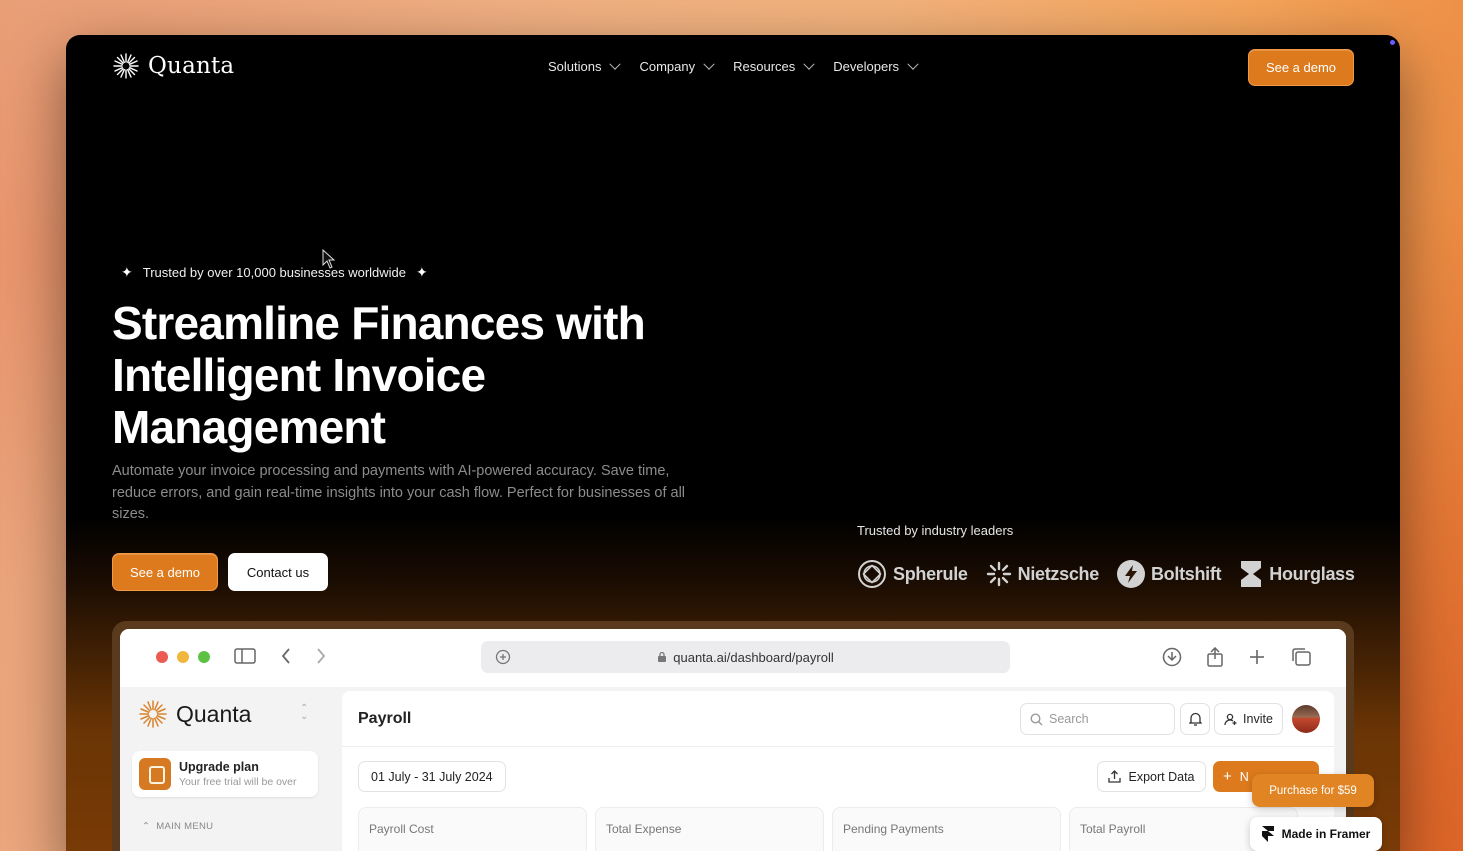  What do you see at coordinates (709, 829) in the screenshot?
I see `card-total-expense: Total Expense` at bounding box center [709, 829].